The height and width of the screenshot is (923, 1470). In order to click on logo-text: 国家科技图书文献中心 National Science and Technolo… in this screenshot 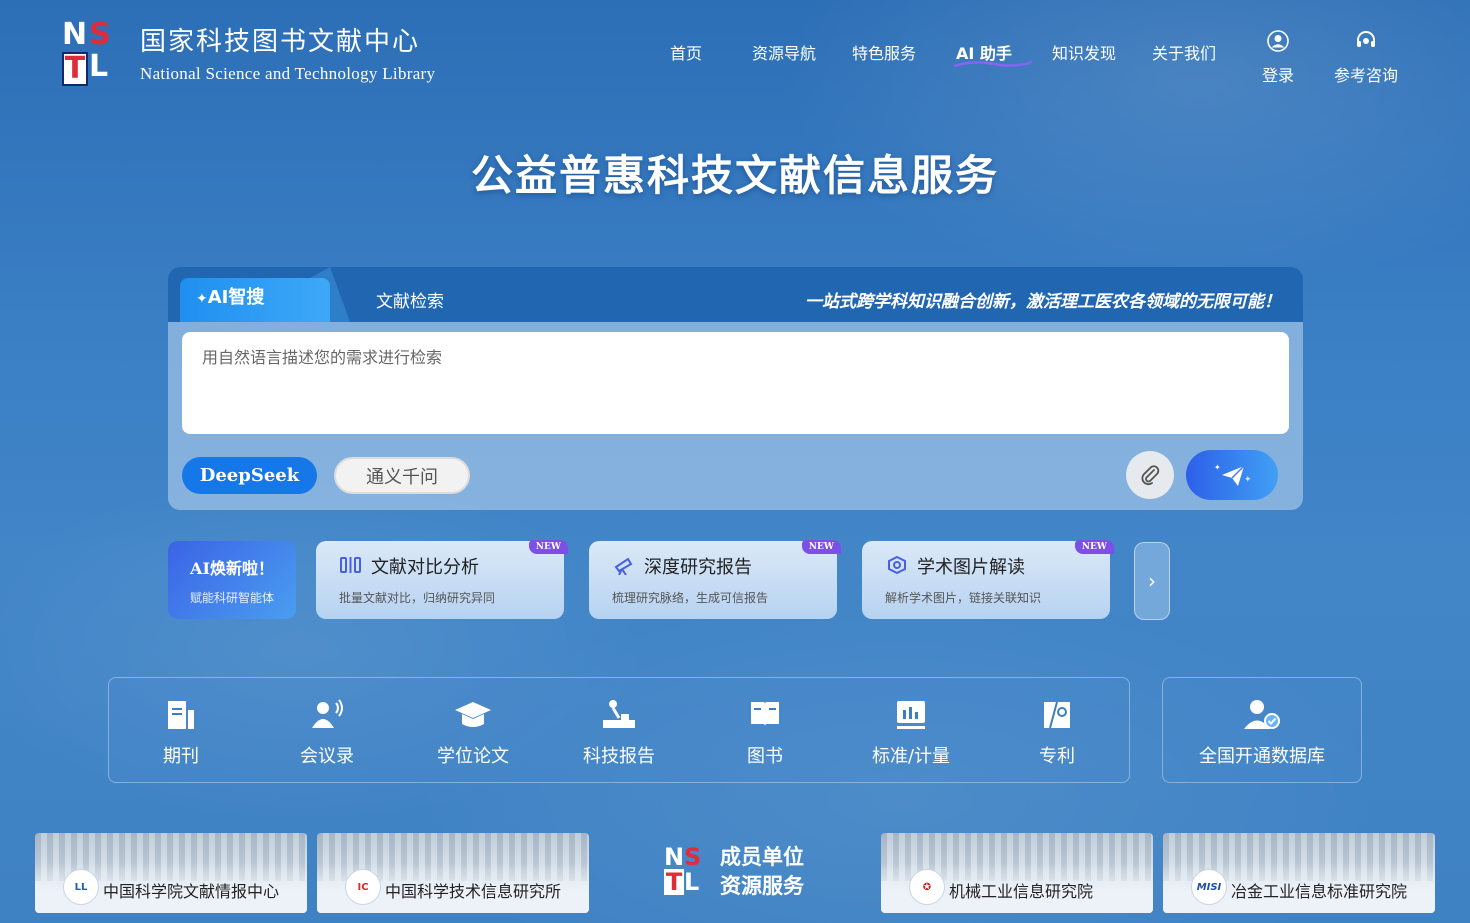, I will do `click(287, 52)`.